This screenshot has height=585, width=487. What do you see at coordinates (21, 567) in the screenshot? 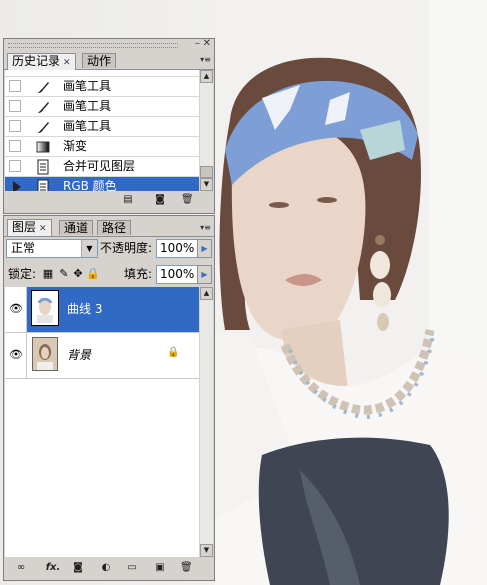
I see `link-icon: ∞` at bounding box center [21, 567].